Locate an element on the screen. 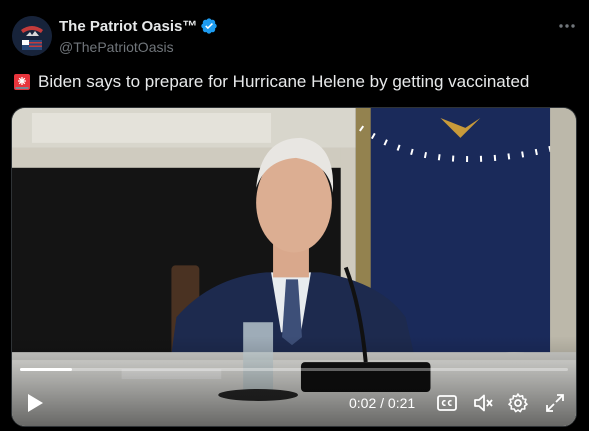 The width and height of the screenshot is (589, 431). avatar is located at coordinates (32, 36).